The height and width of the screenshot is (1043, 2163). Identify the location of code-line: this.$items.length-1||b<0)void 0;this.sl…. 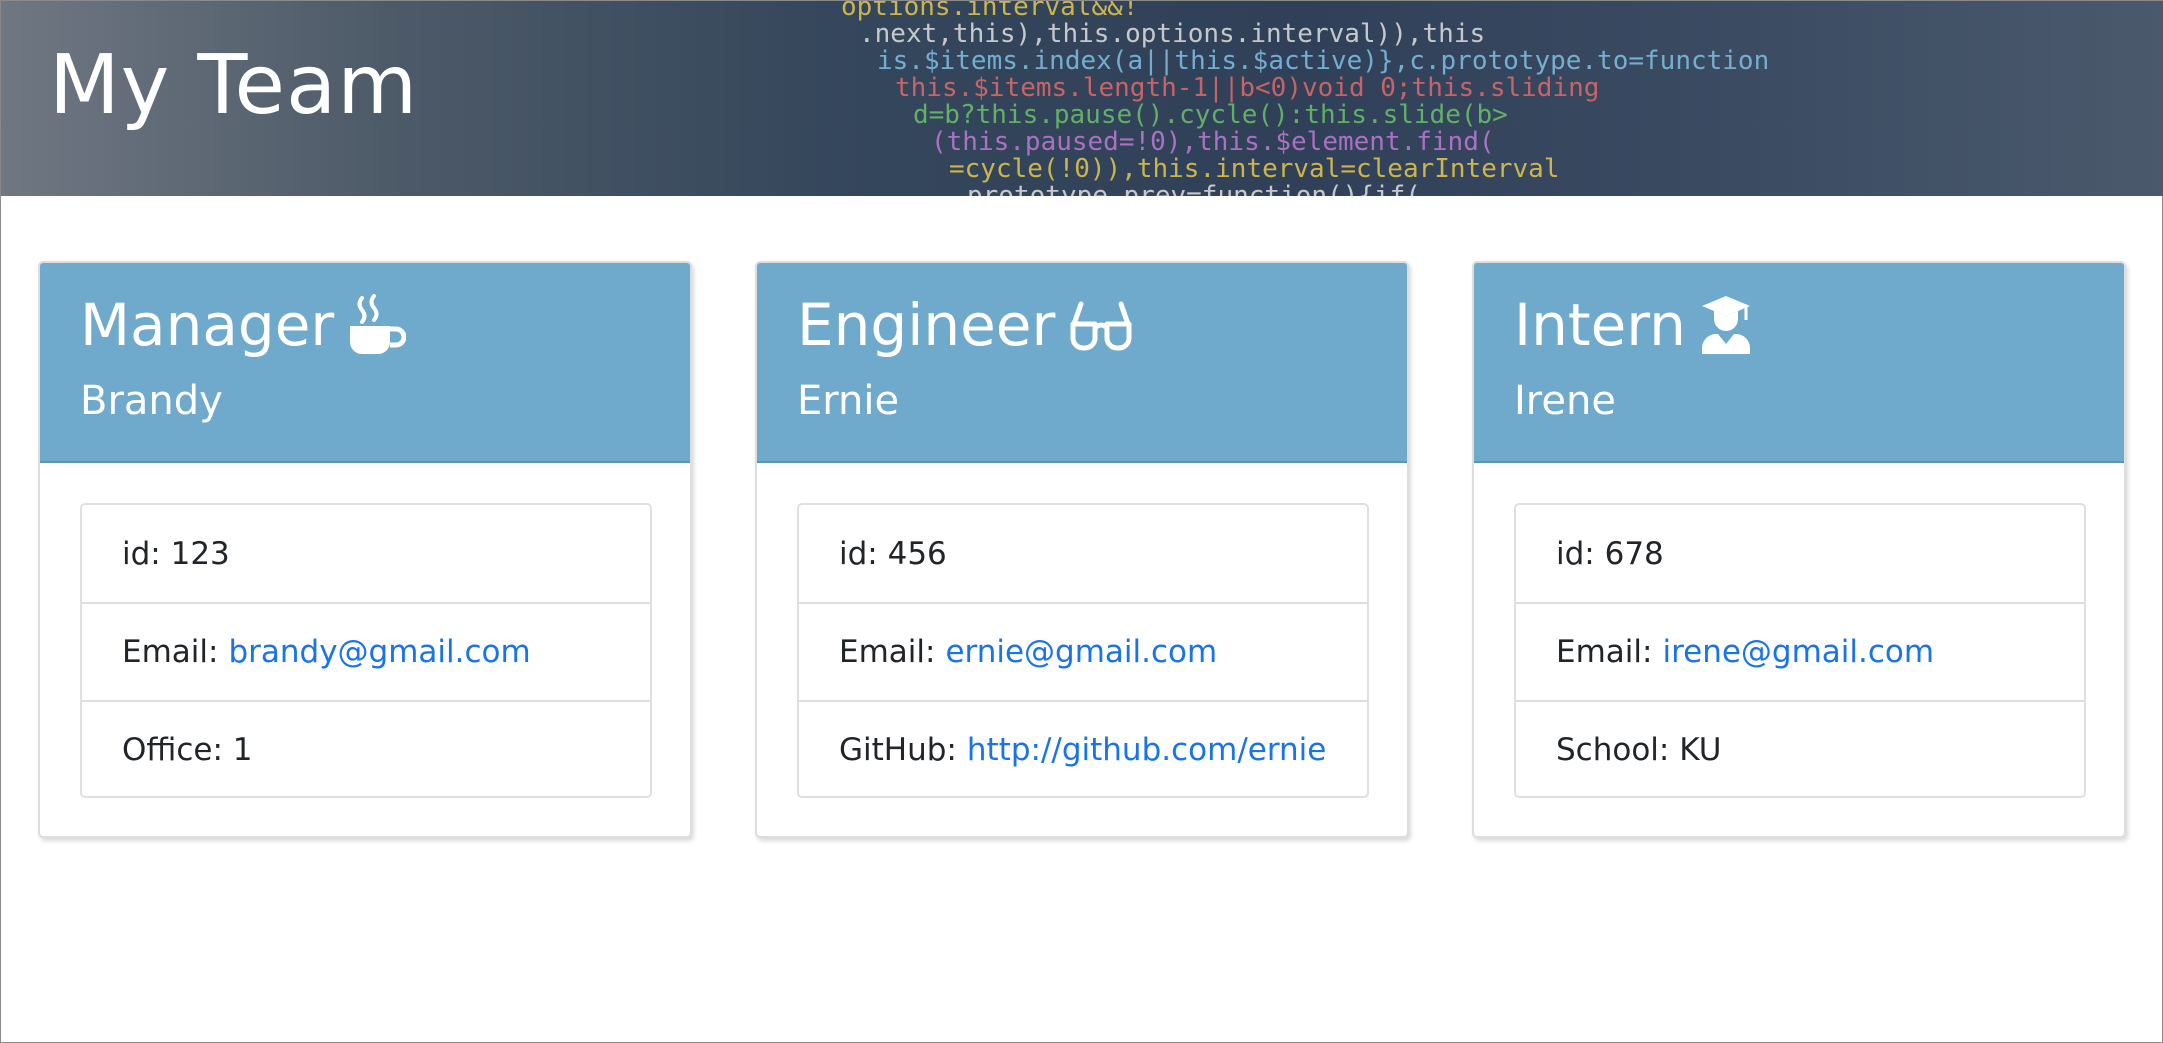
(1247, 88).